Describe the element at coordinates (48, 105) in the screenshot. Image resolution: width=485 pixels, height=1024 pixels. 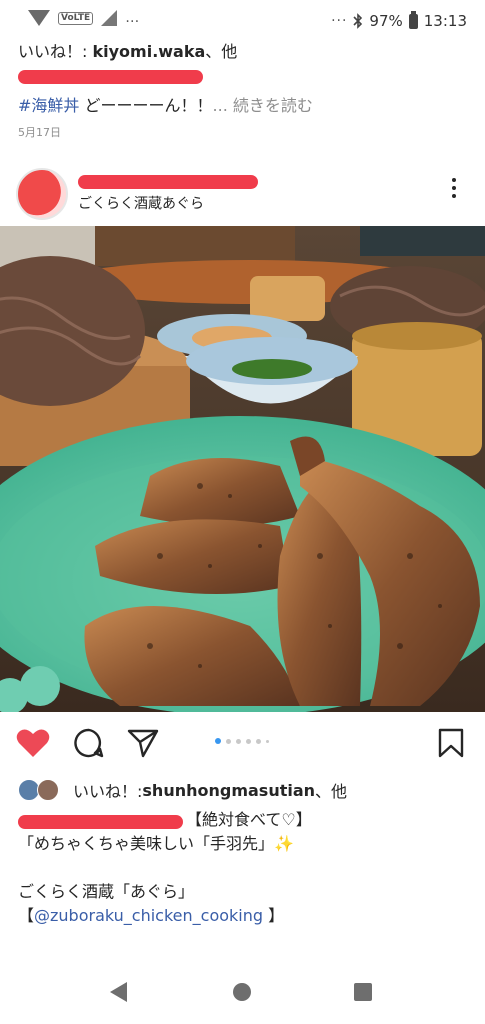
I see `hashtag-link: #海鮮丼` at that location.